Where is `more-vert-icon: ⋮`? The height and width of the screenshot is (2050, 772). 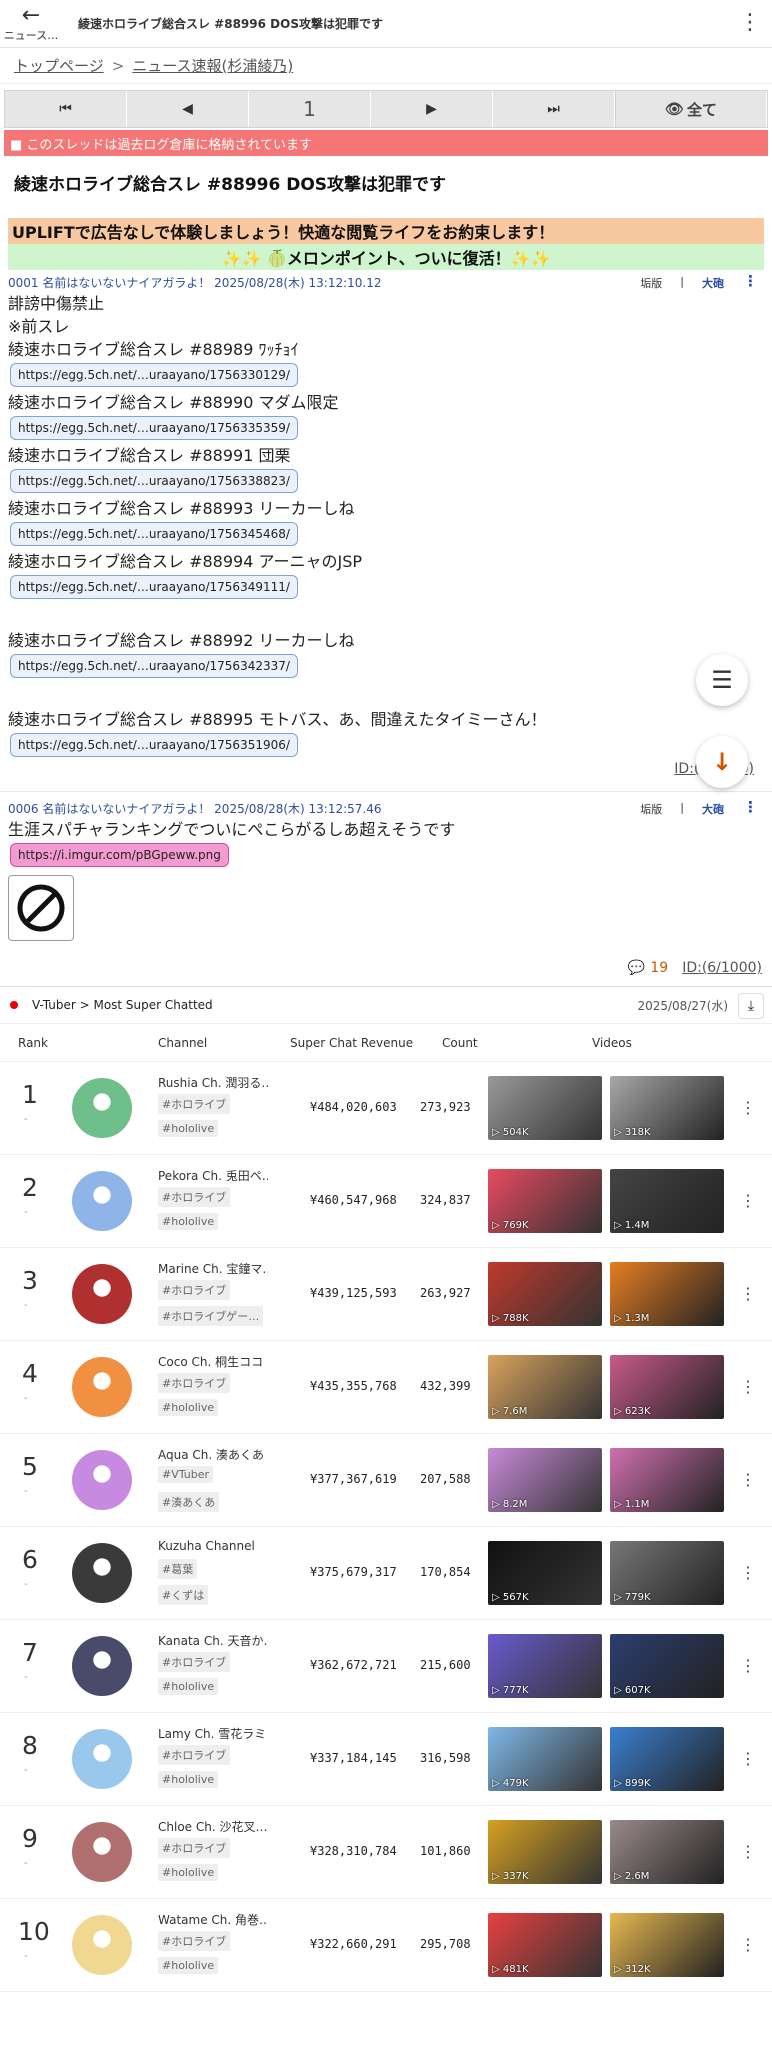 more-vert-icon: ⋮ is located at coordinates (750, 23).